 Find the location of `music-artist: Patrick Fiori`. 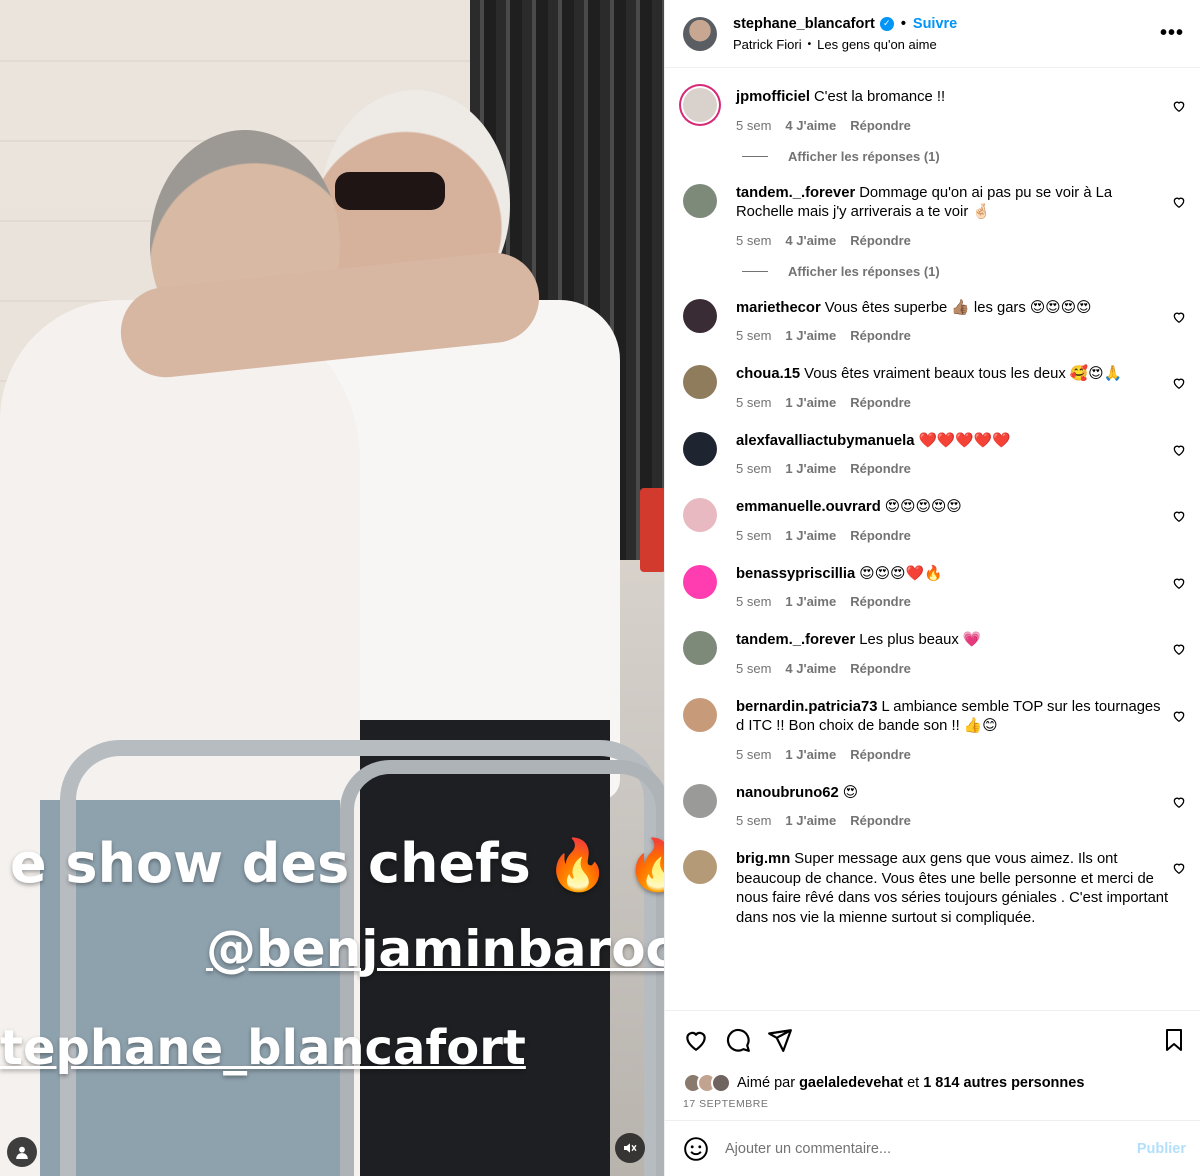

music-artist: Patrick Fiori is located at coordinates (767, 44).